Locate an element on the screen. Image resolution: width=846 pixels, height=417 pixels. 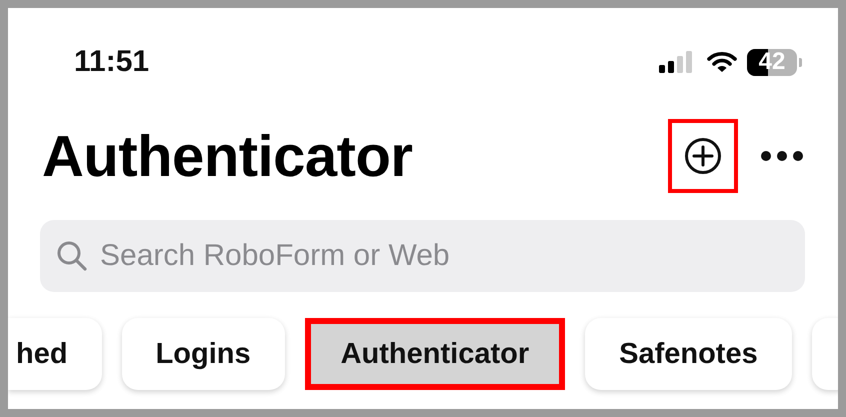
status-time: 11:51 is located at coordinates (112, 62).